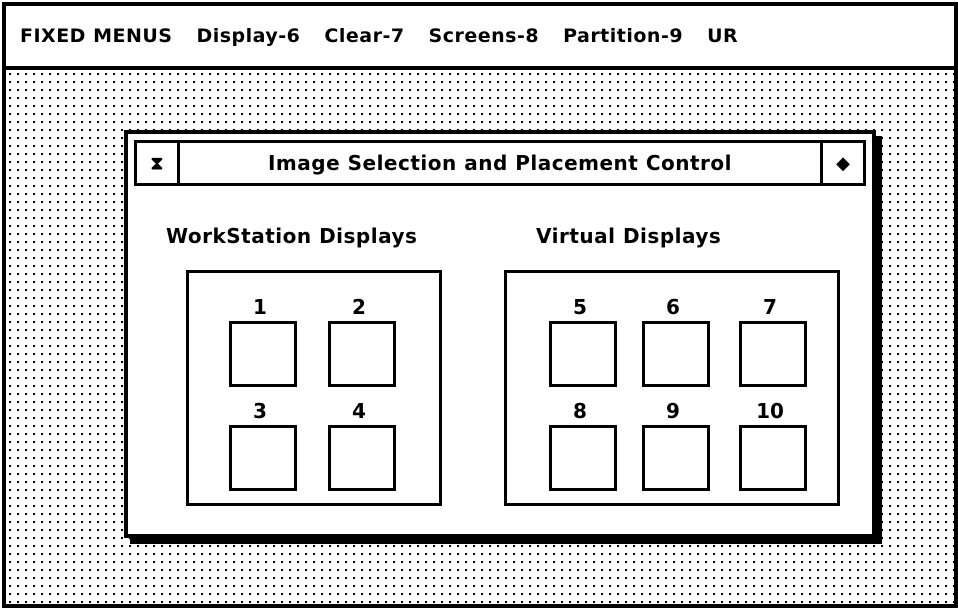 The width and height of the screenshot is (958, 608). I want to click on display-1-number: 1, so click(260, 307).